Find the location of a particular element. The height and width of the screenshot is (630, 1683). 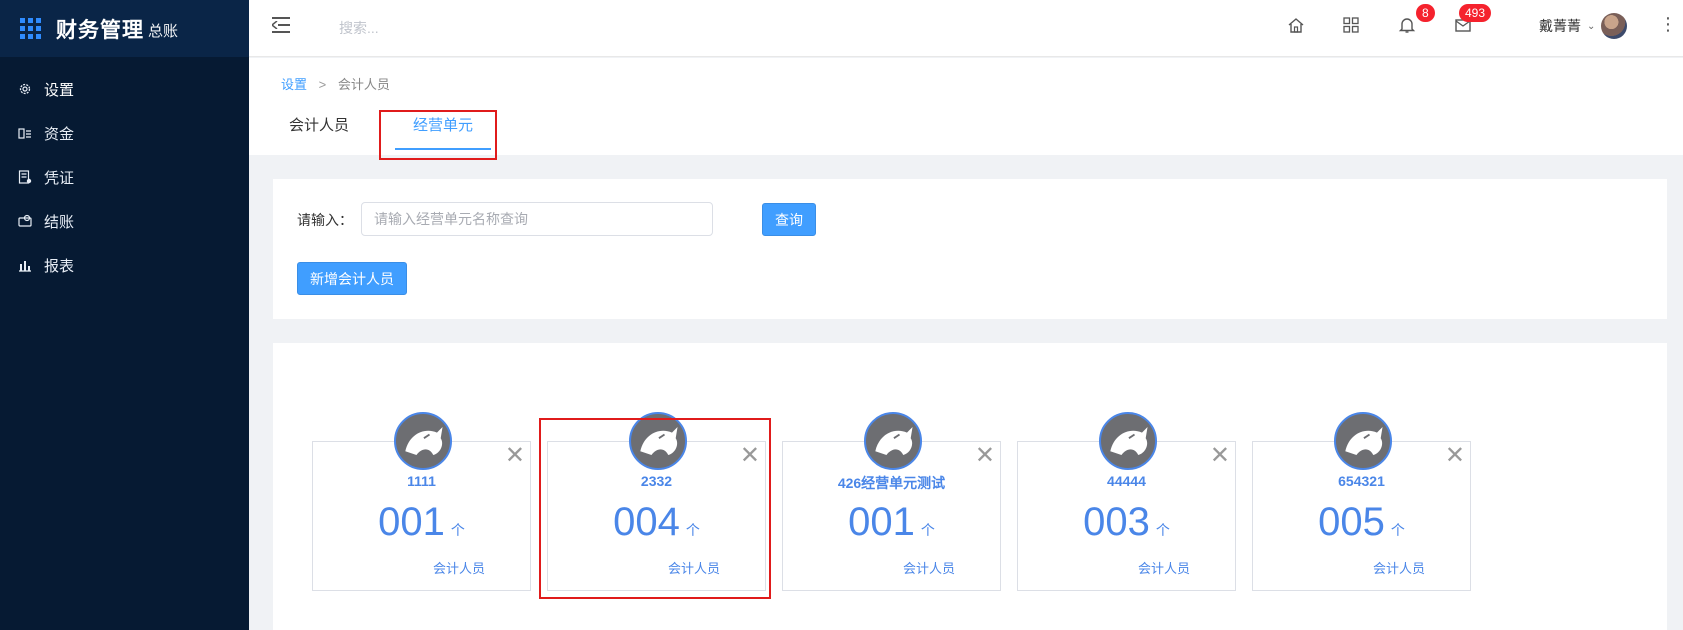

tab-accountants: 会计人员 is located at coordinates (319, 134).